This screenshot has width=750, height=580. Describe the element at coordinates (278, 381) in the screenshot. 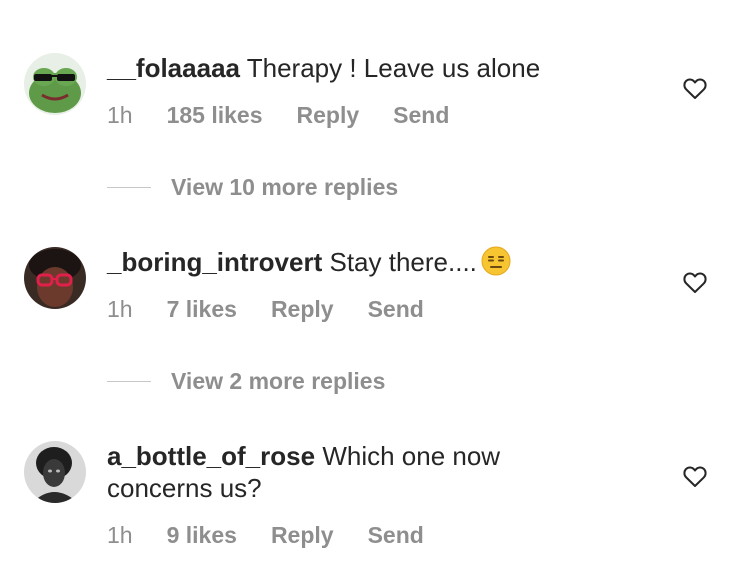

I see `view-replies-label: View 2 more replies` at that location.